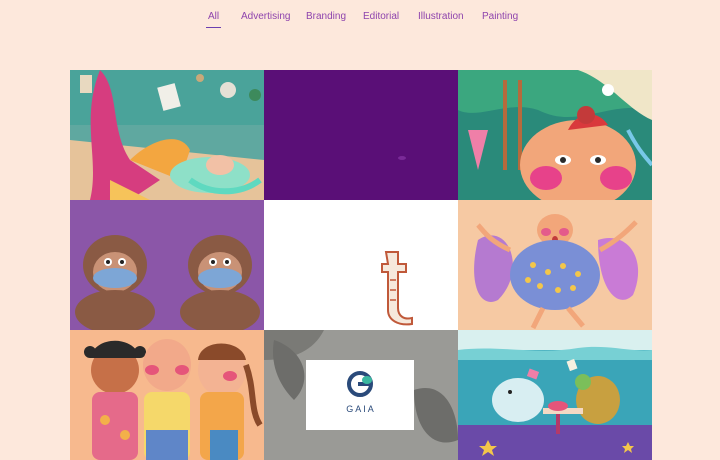  I want to click on purple-tile-art, so click(361, 135).